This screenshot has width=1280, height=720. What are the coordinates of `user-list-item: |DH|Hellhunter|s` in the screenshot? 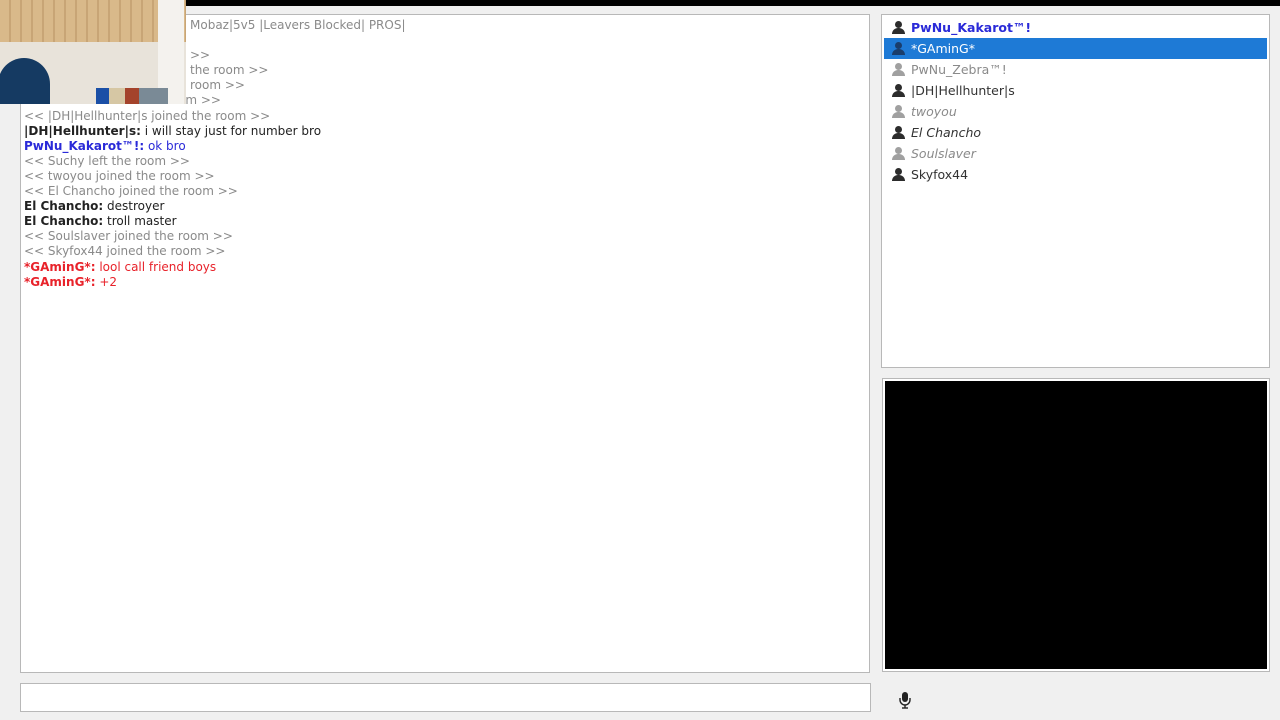 It's located at (1075, 90).